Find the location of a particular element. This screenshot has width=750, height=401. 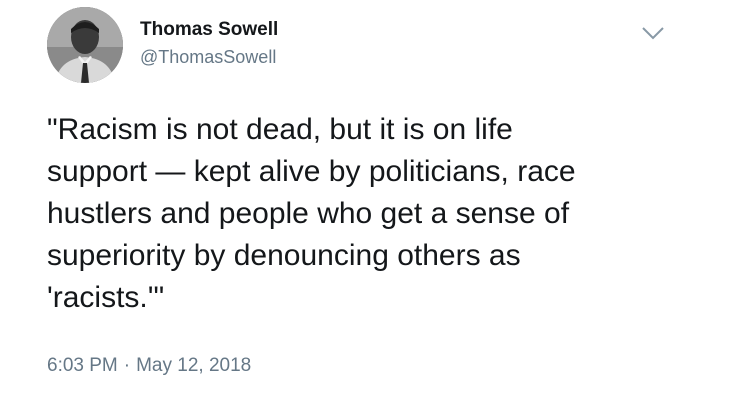

tweet-timestamp: 6:03 PM · May 12, 2018 is located at coordinates (149, 366).